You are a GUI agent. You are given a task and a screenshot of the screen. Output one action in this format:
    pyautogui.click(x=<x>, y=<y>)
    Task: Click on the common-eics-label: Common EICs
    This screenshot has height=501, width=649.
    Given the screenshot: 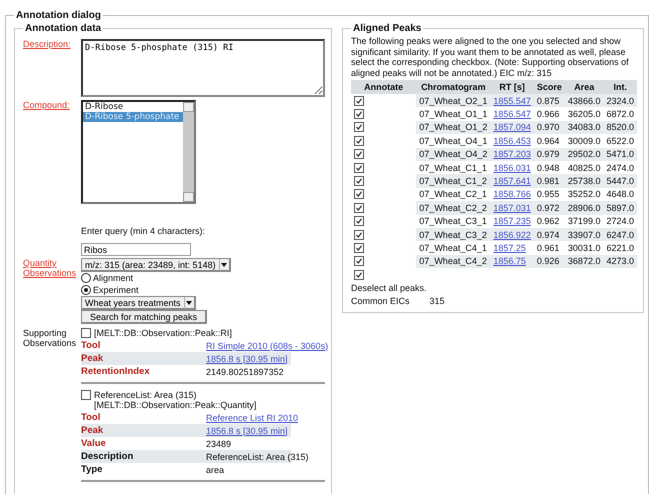 What is the action you would take?
    pyautogui.click(x=380, y=301)
    